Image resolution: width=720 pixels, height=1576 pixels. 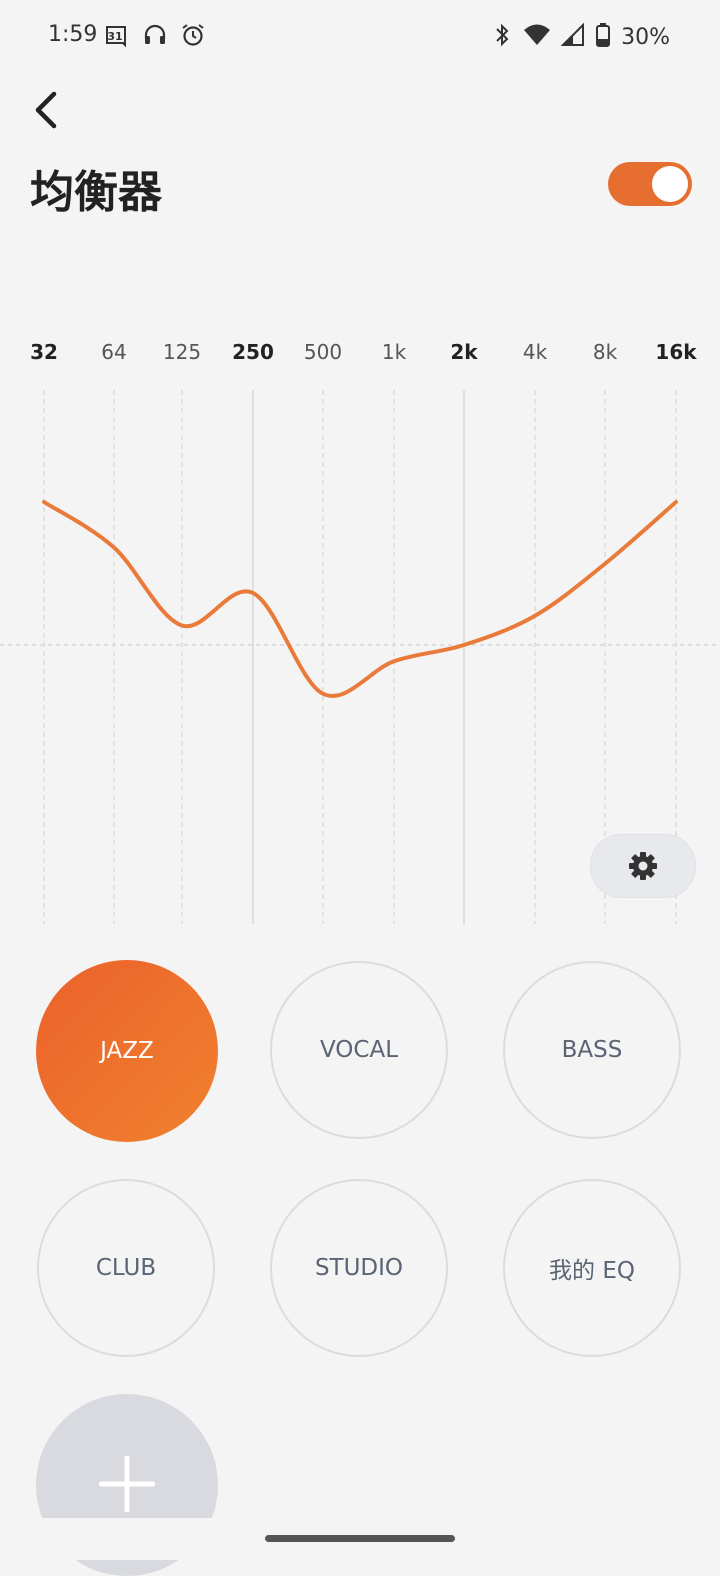 I want to click on preset-studio: STUDIO, so click(x=359, y=1268).